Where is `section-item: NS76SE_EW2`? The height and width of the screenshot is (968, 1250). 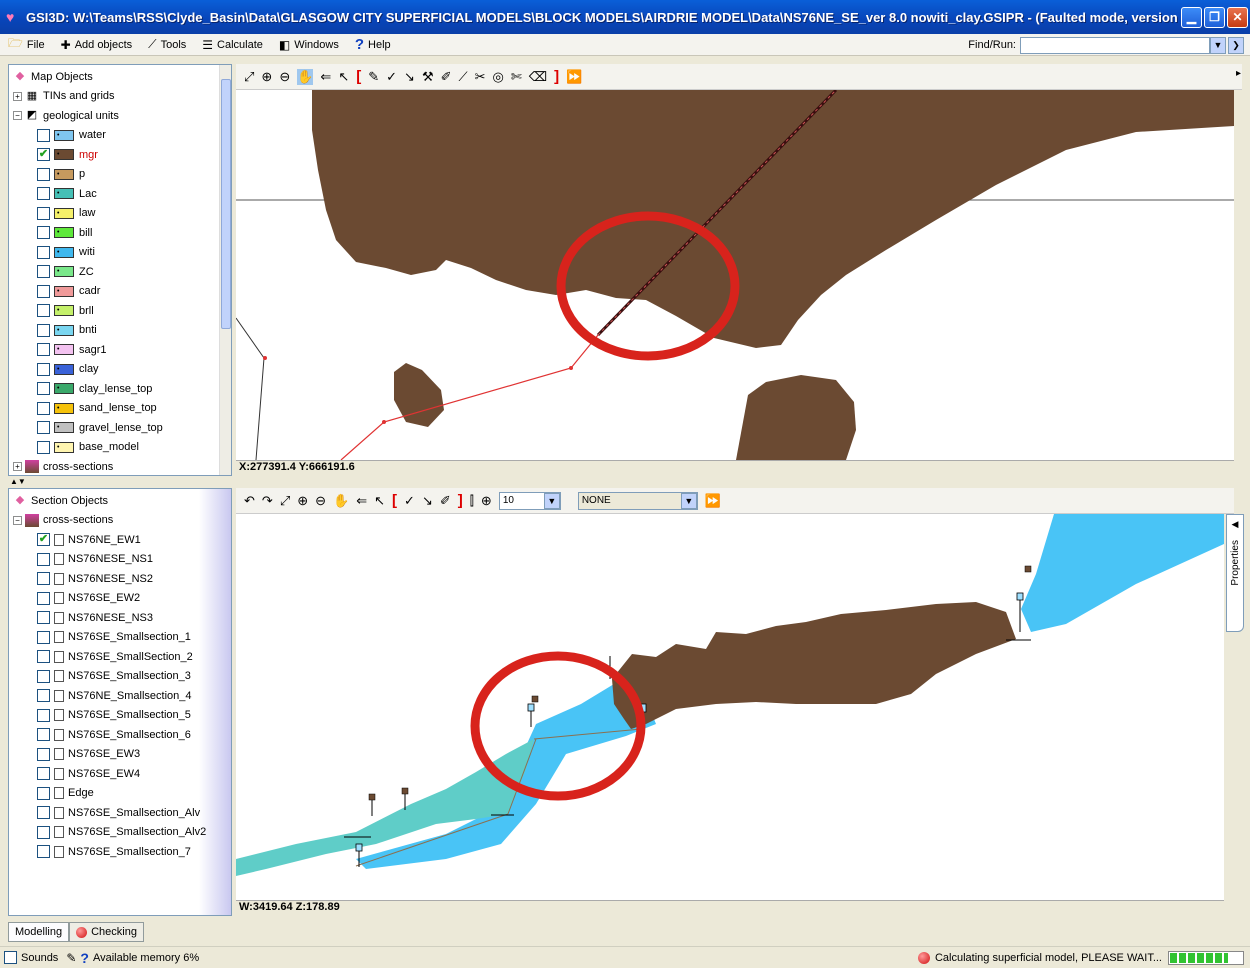 section-item: NS76SE_EW2 is located at coordinates (122, 599).